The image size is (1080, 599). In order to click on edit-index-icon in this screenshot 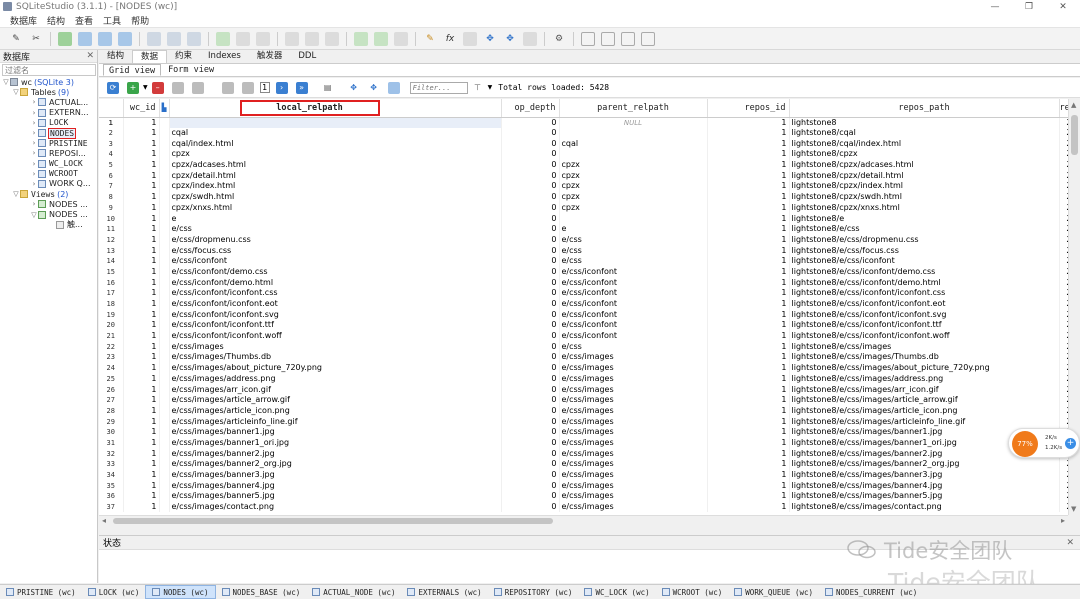, I will do `click(243, 38)`.